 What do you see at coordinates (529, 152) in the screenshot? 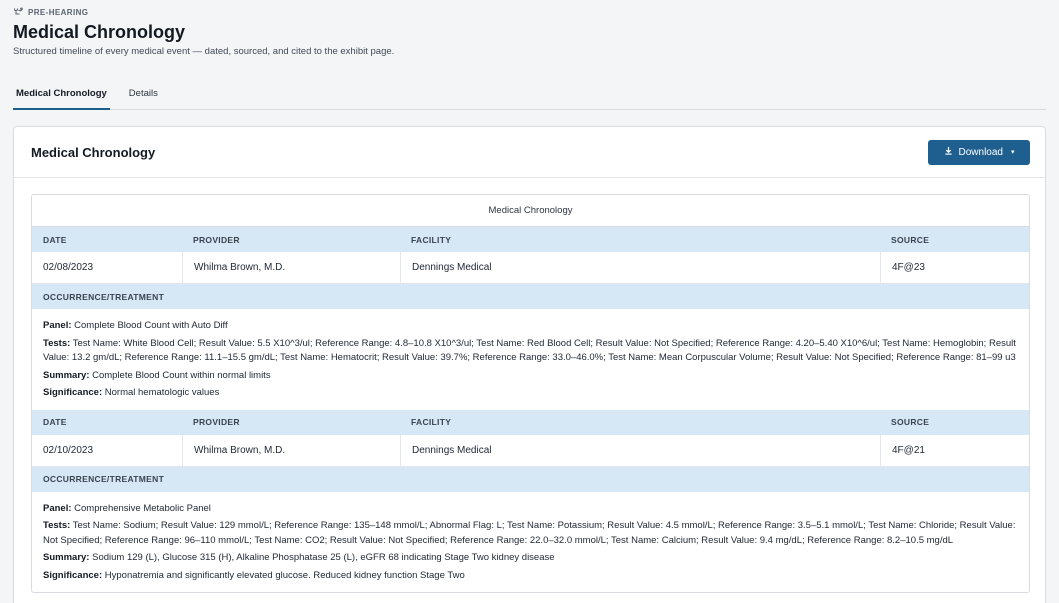
I see `card-header: Medical Chronology Download ▾` at bounding box center [529, 152].